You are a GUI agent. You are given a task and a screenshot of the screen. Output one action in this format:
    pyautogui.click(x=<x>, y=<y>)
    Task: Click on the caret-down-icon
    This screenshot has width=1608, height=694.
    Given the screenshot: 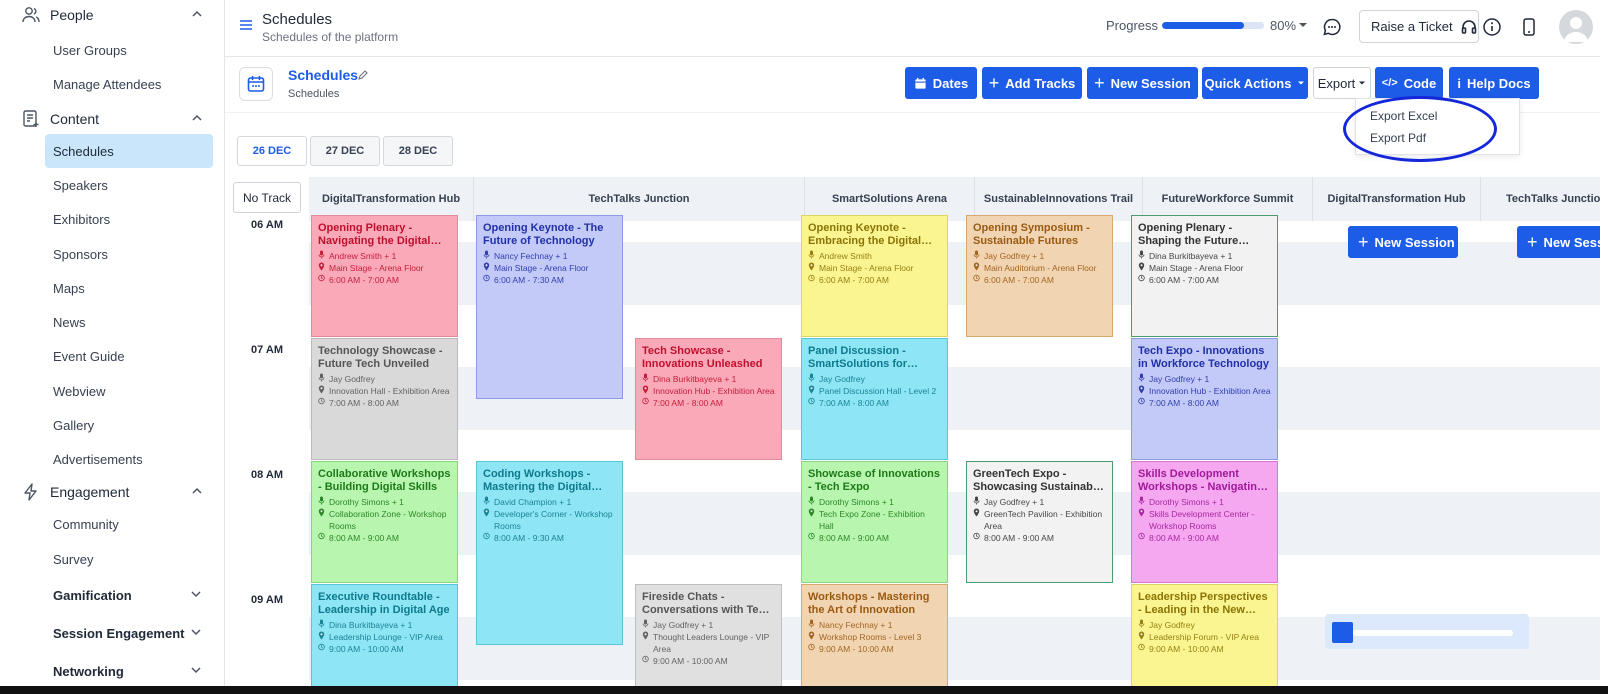 What is the action you would take?
    pyautogui.click(x=1303, y=27)
    